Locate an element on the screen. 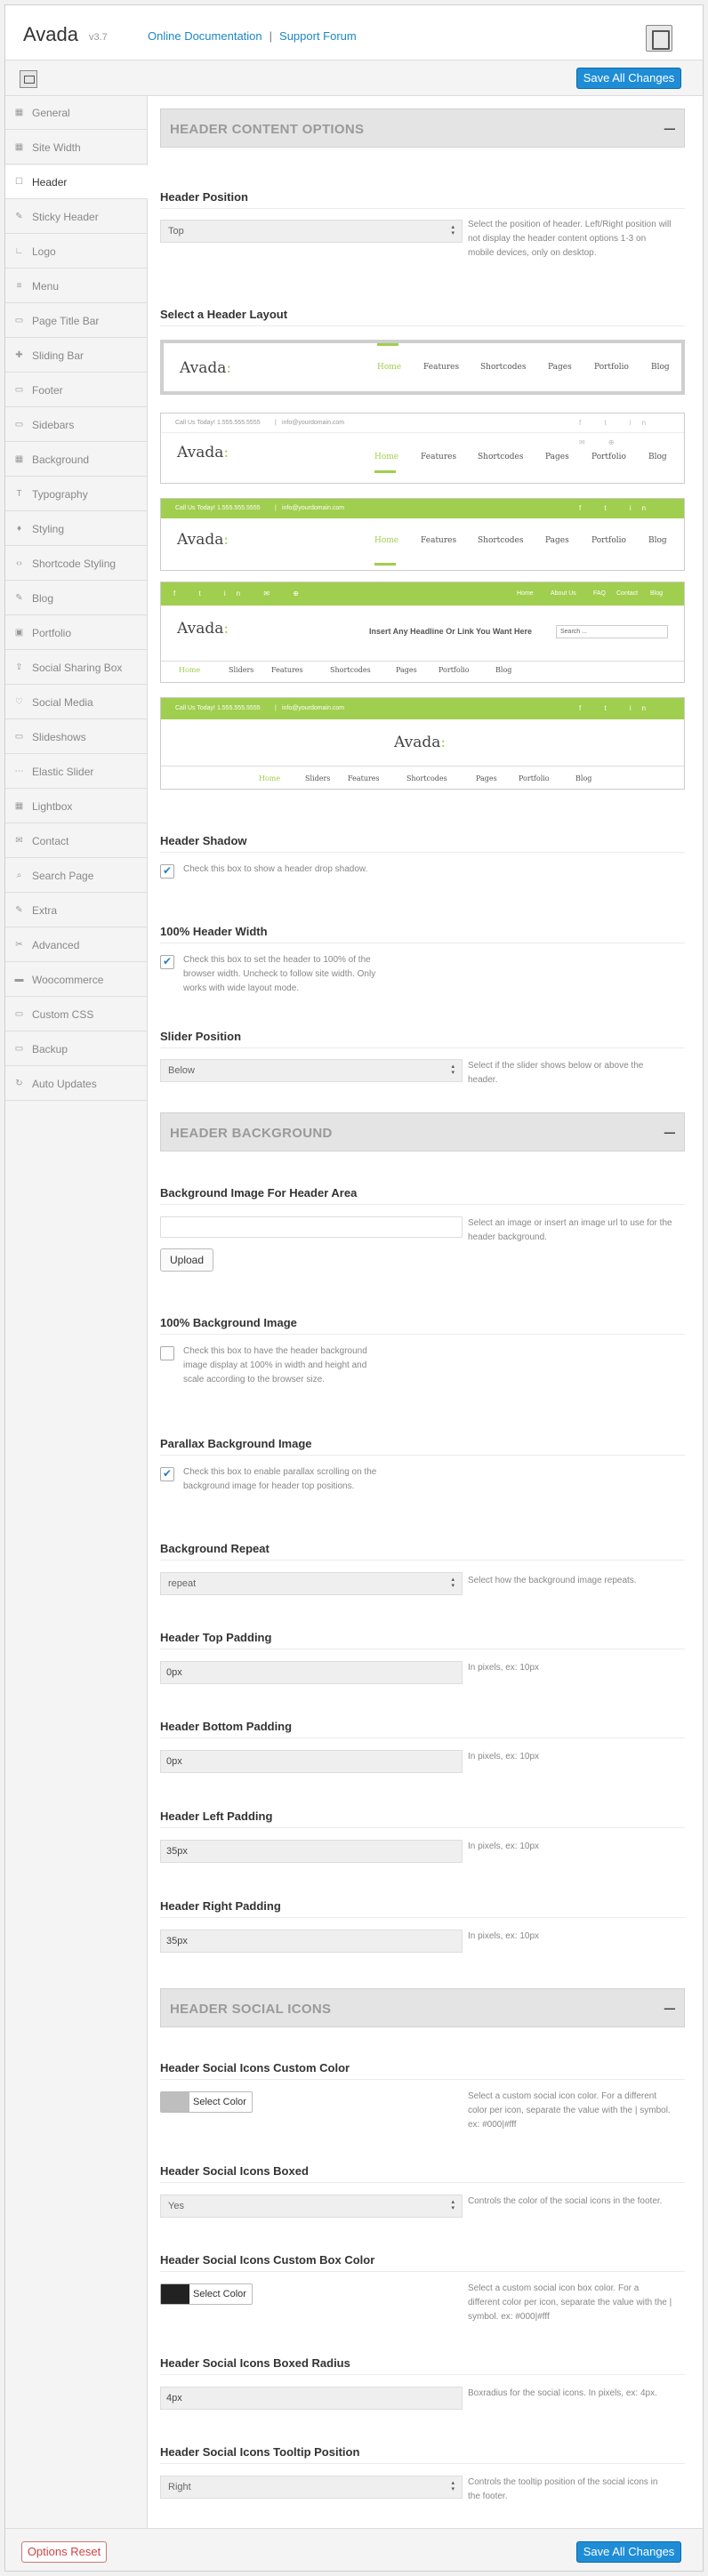 Image resolution: width=708 pixels, height=2576 pixels. sidebar-item-slideshows: ▭ Slideshows is located at coordinates (76, 737).